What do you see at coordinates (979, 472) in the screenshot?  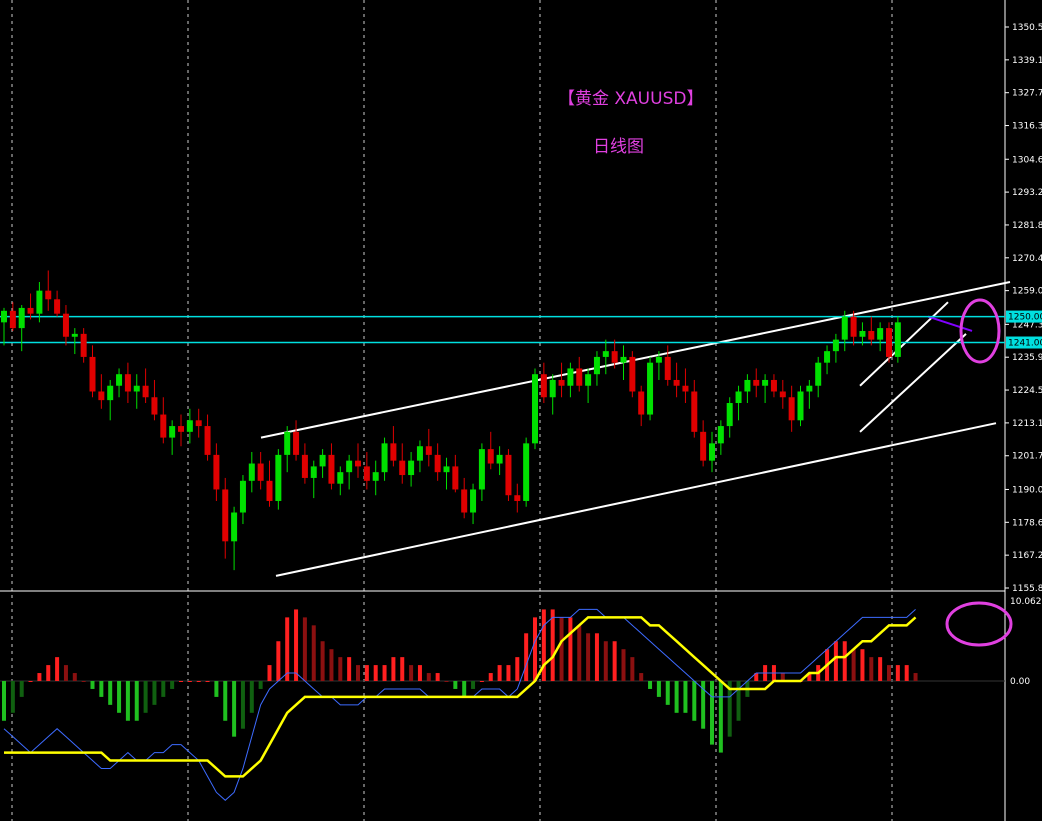 I see `highlight-circles` at bounding box center [979, 472].